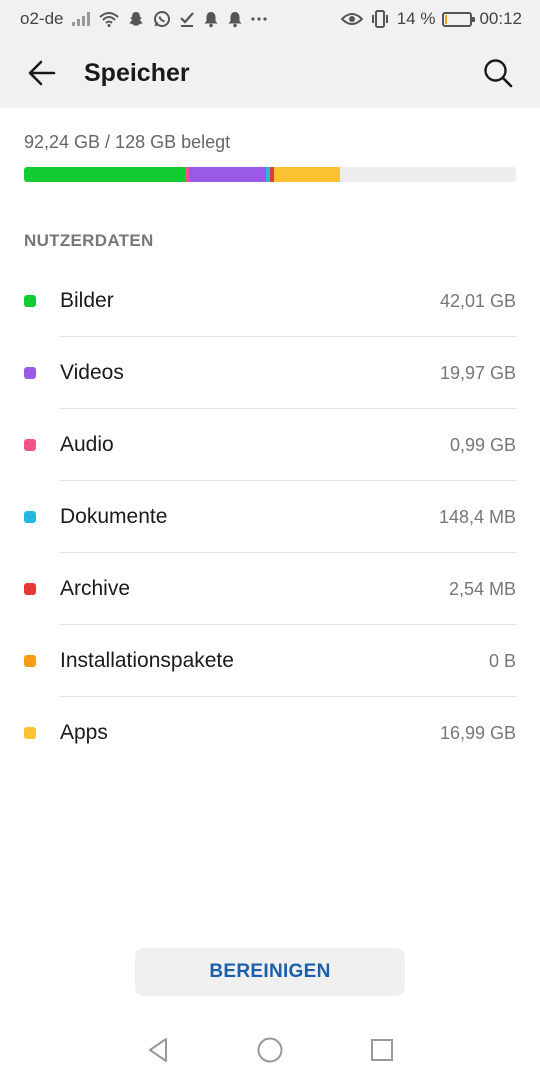 The height and width of the screenshot is (1080, 540). I want to click on battery-level-fill, so click(446, 19).